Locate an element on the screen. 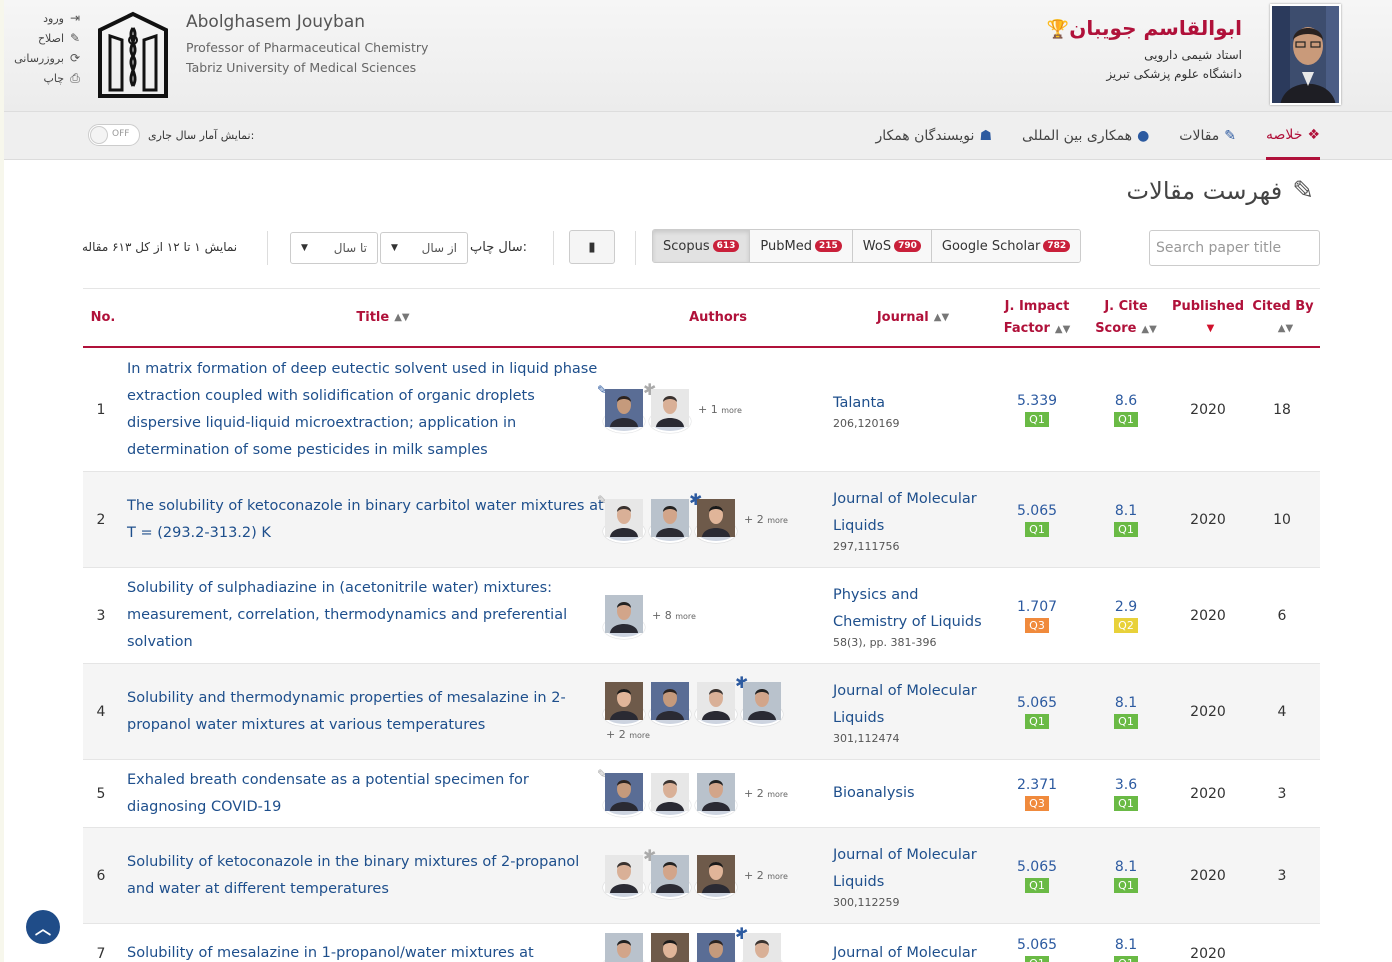  more-authors-link: + 8 more is located at coordinates (674, 615).